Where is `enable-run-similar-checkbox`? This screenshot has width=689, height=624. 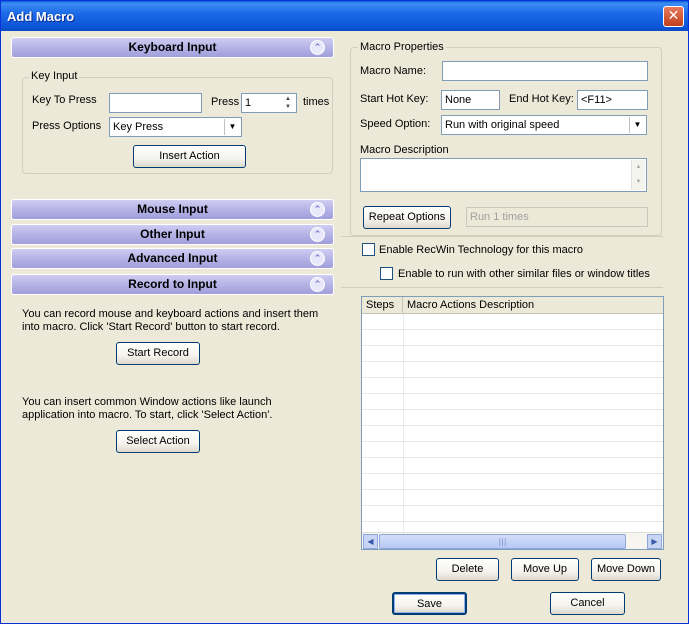 enable-run-similar-checkbox is located at coordinates (386, 273).